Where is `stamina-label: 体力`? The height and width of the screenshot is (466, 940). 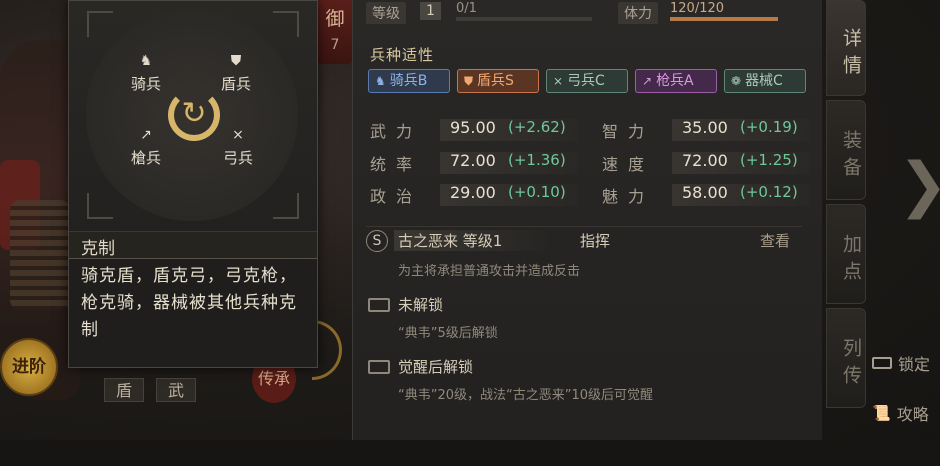 stamina-label: 体力 is located at coordinates (638, 13).